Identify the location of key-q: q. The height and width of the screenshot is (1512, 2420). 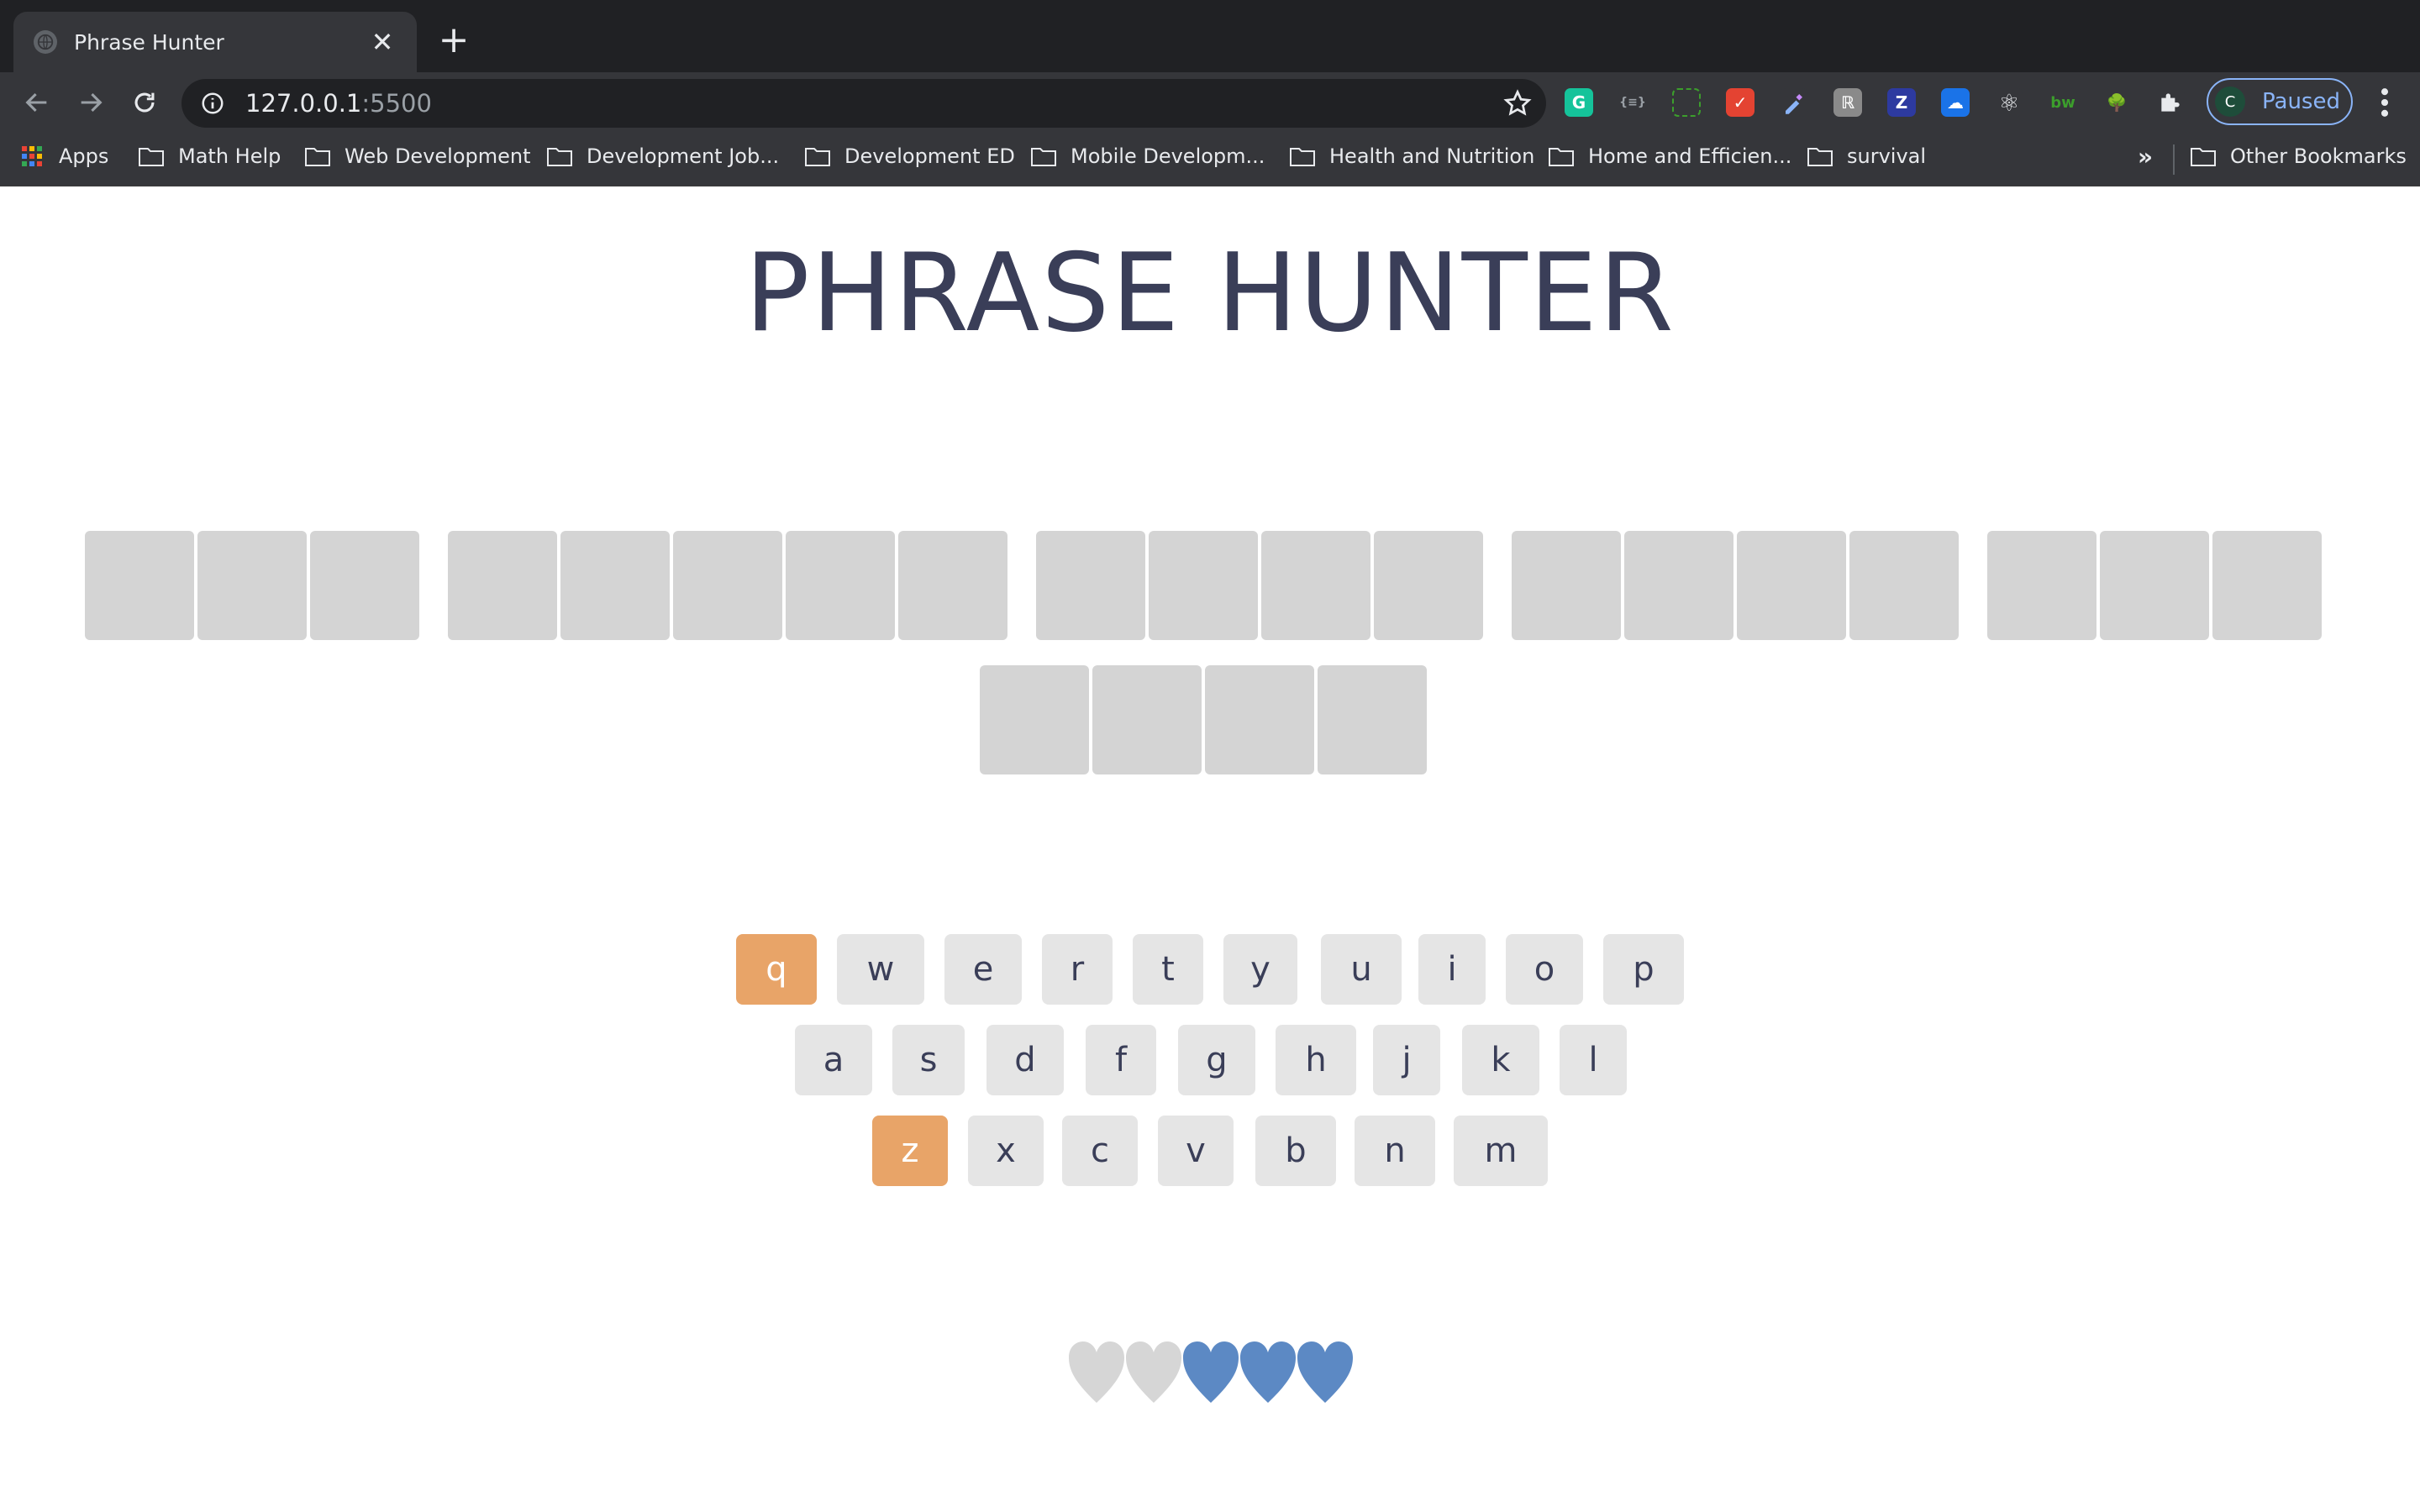
(777, 969).